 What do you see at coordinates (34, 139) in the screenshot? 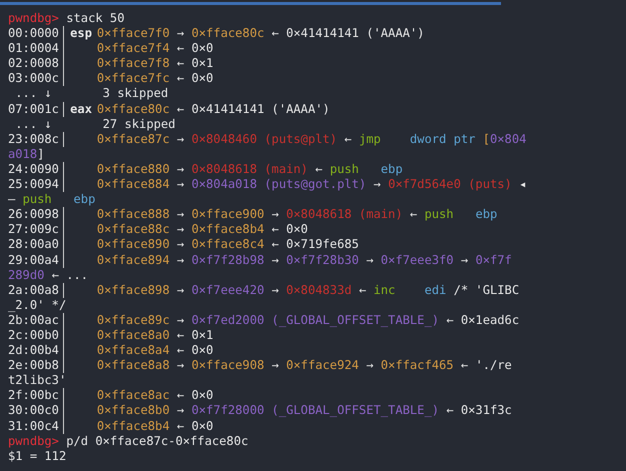
I see `stack-offset: 23:008c` at bounding box center [34, 139].